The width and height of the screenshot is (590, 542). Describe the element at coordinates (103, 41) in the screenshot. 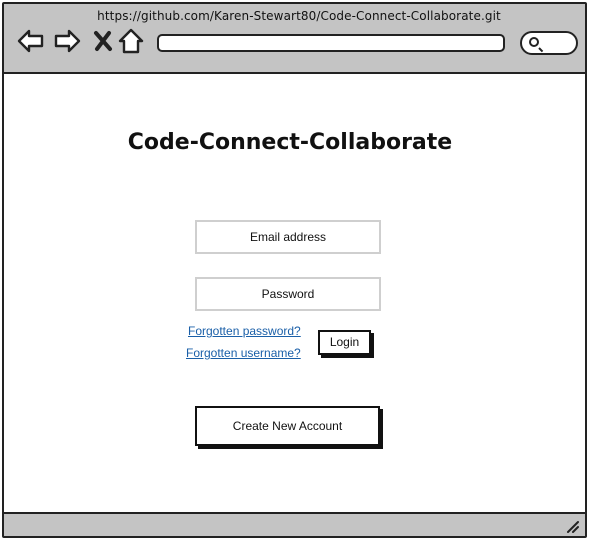

I see `close-icon` at that location.